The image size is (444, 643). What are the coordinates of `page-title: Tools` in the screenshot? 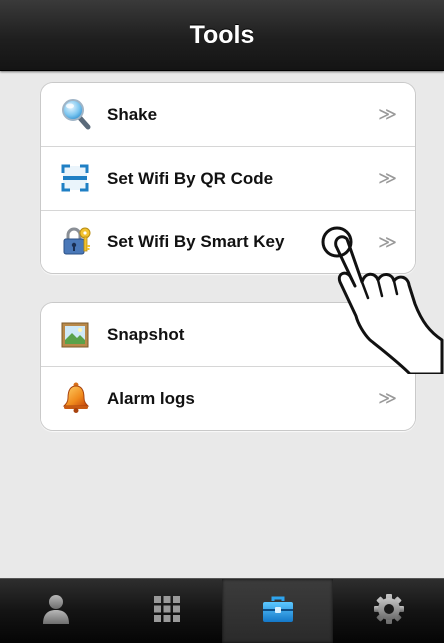 It's located at (222, 34).